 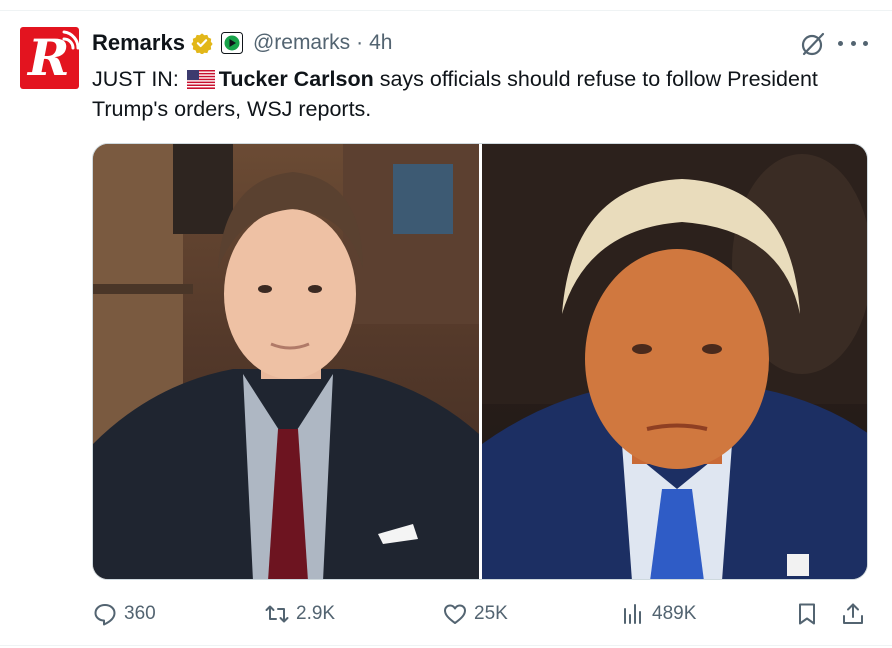 What do you see at coordinates (316, 613) in the screenshot?
I see `repost-count: 2.9K` at bounding box center [316, 613].